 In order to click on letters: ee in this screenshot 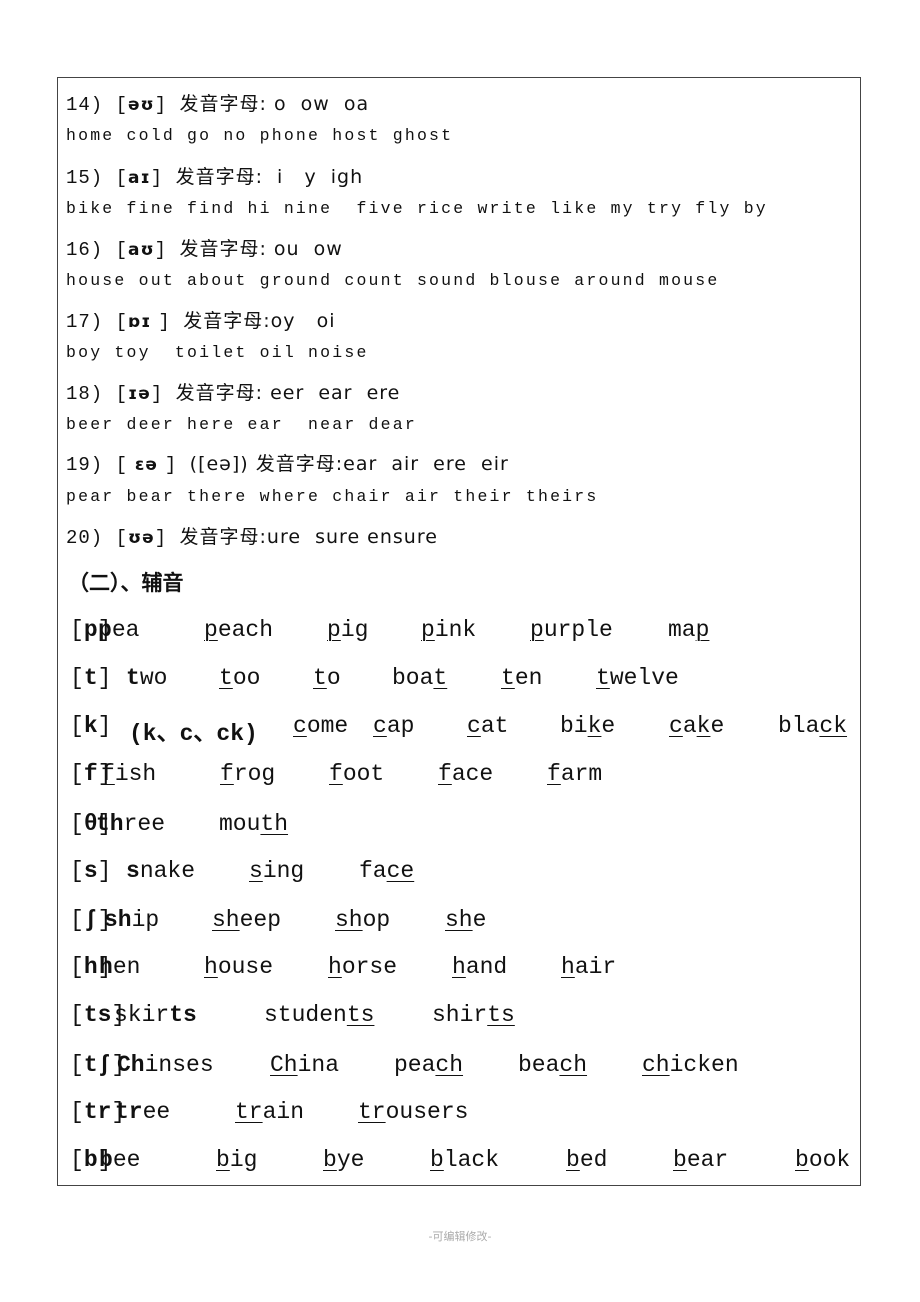, I will do `click(156, 1112)`.